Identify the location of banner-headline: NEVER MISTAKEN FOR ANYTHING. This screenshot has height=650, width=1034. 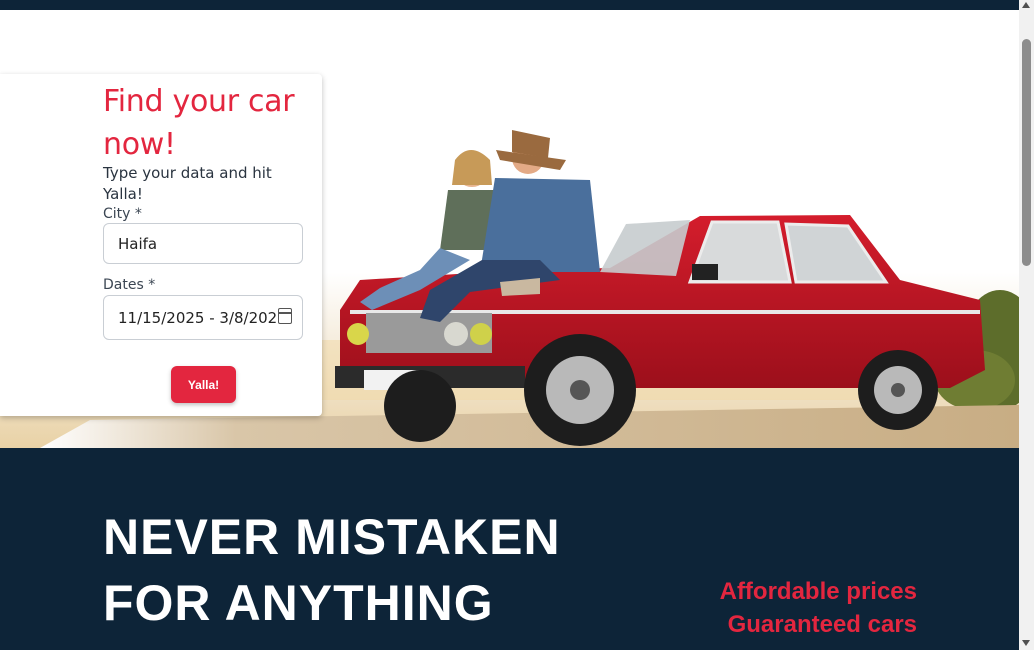
(332, 570).